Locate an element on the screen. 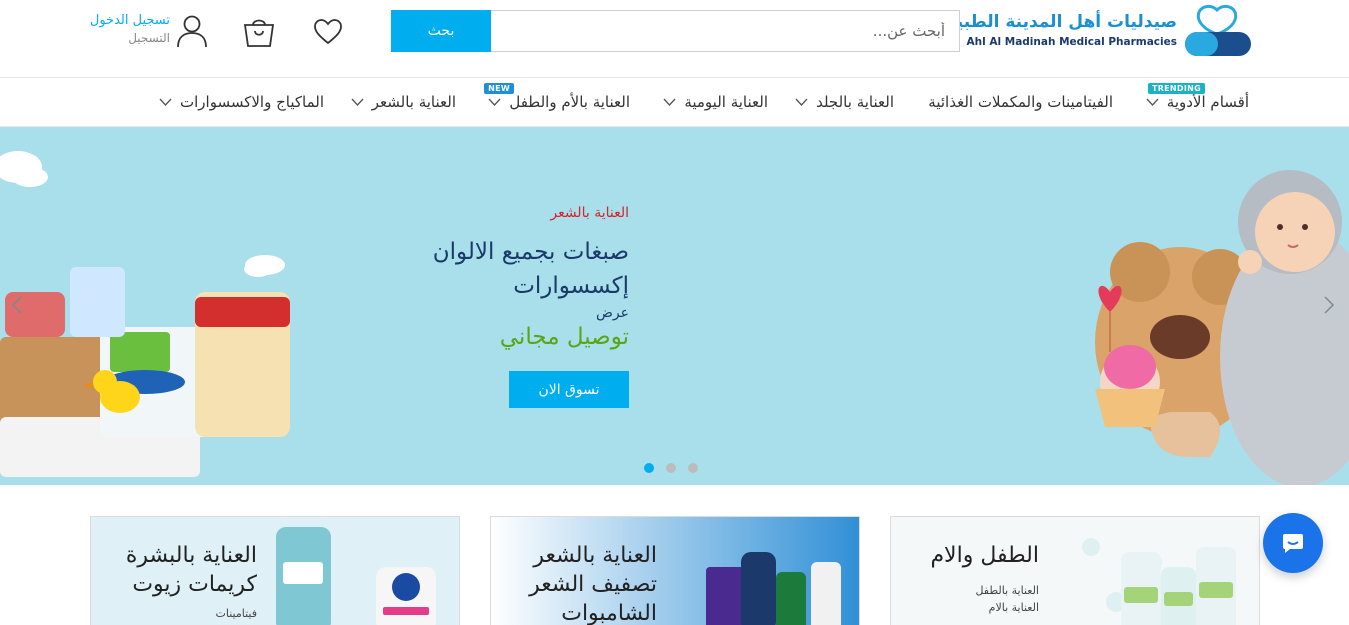 This screenshot has height=625, width=1349. card-title: العناية بالبشرة is located at coordinates (191, 555).